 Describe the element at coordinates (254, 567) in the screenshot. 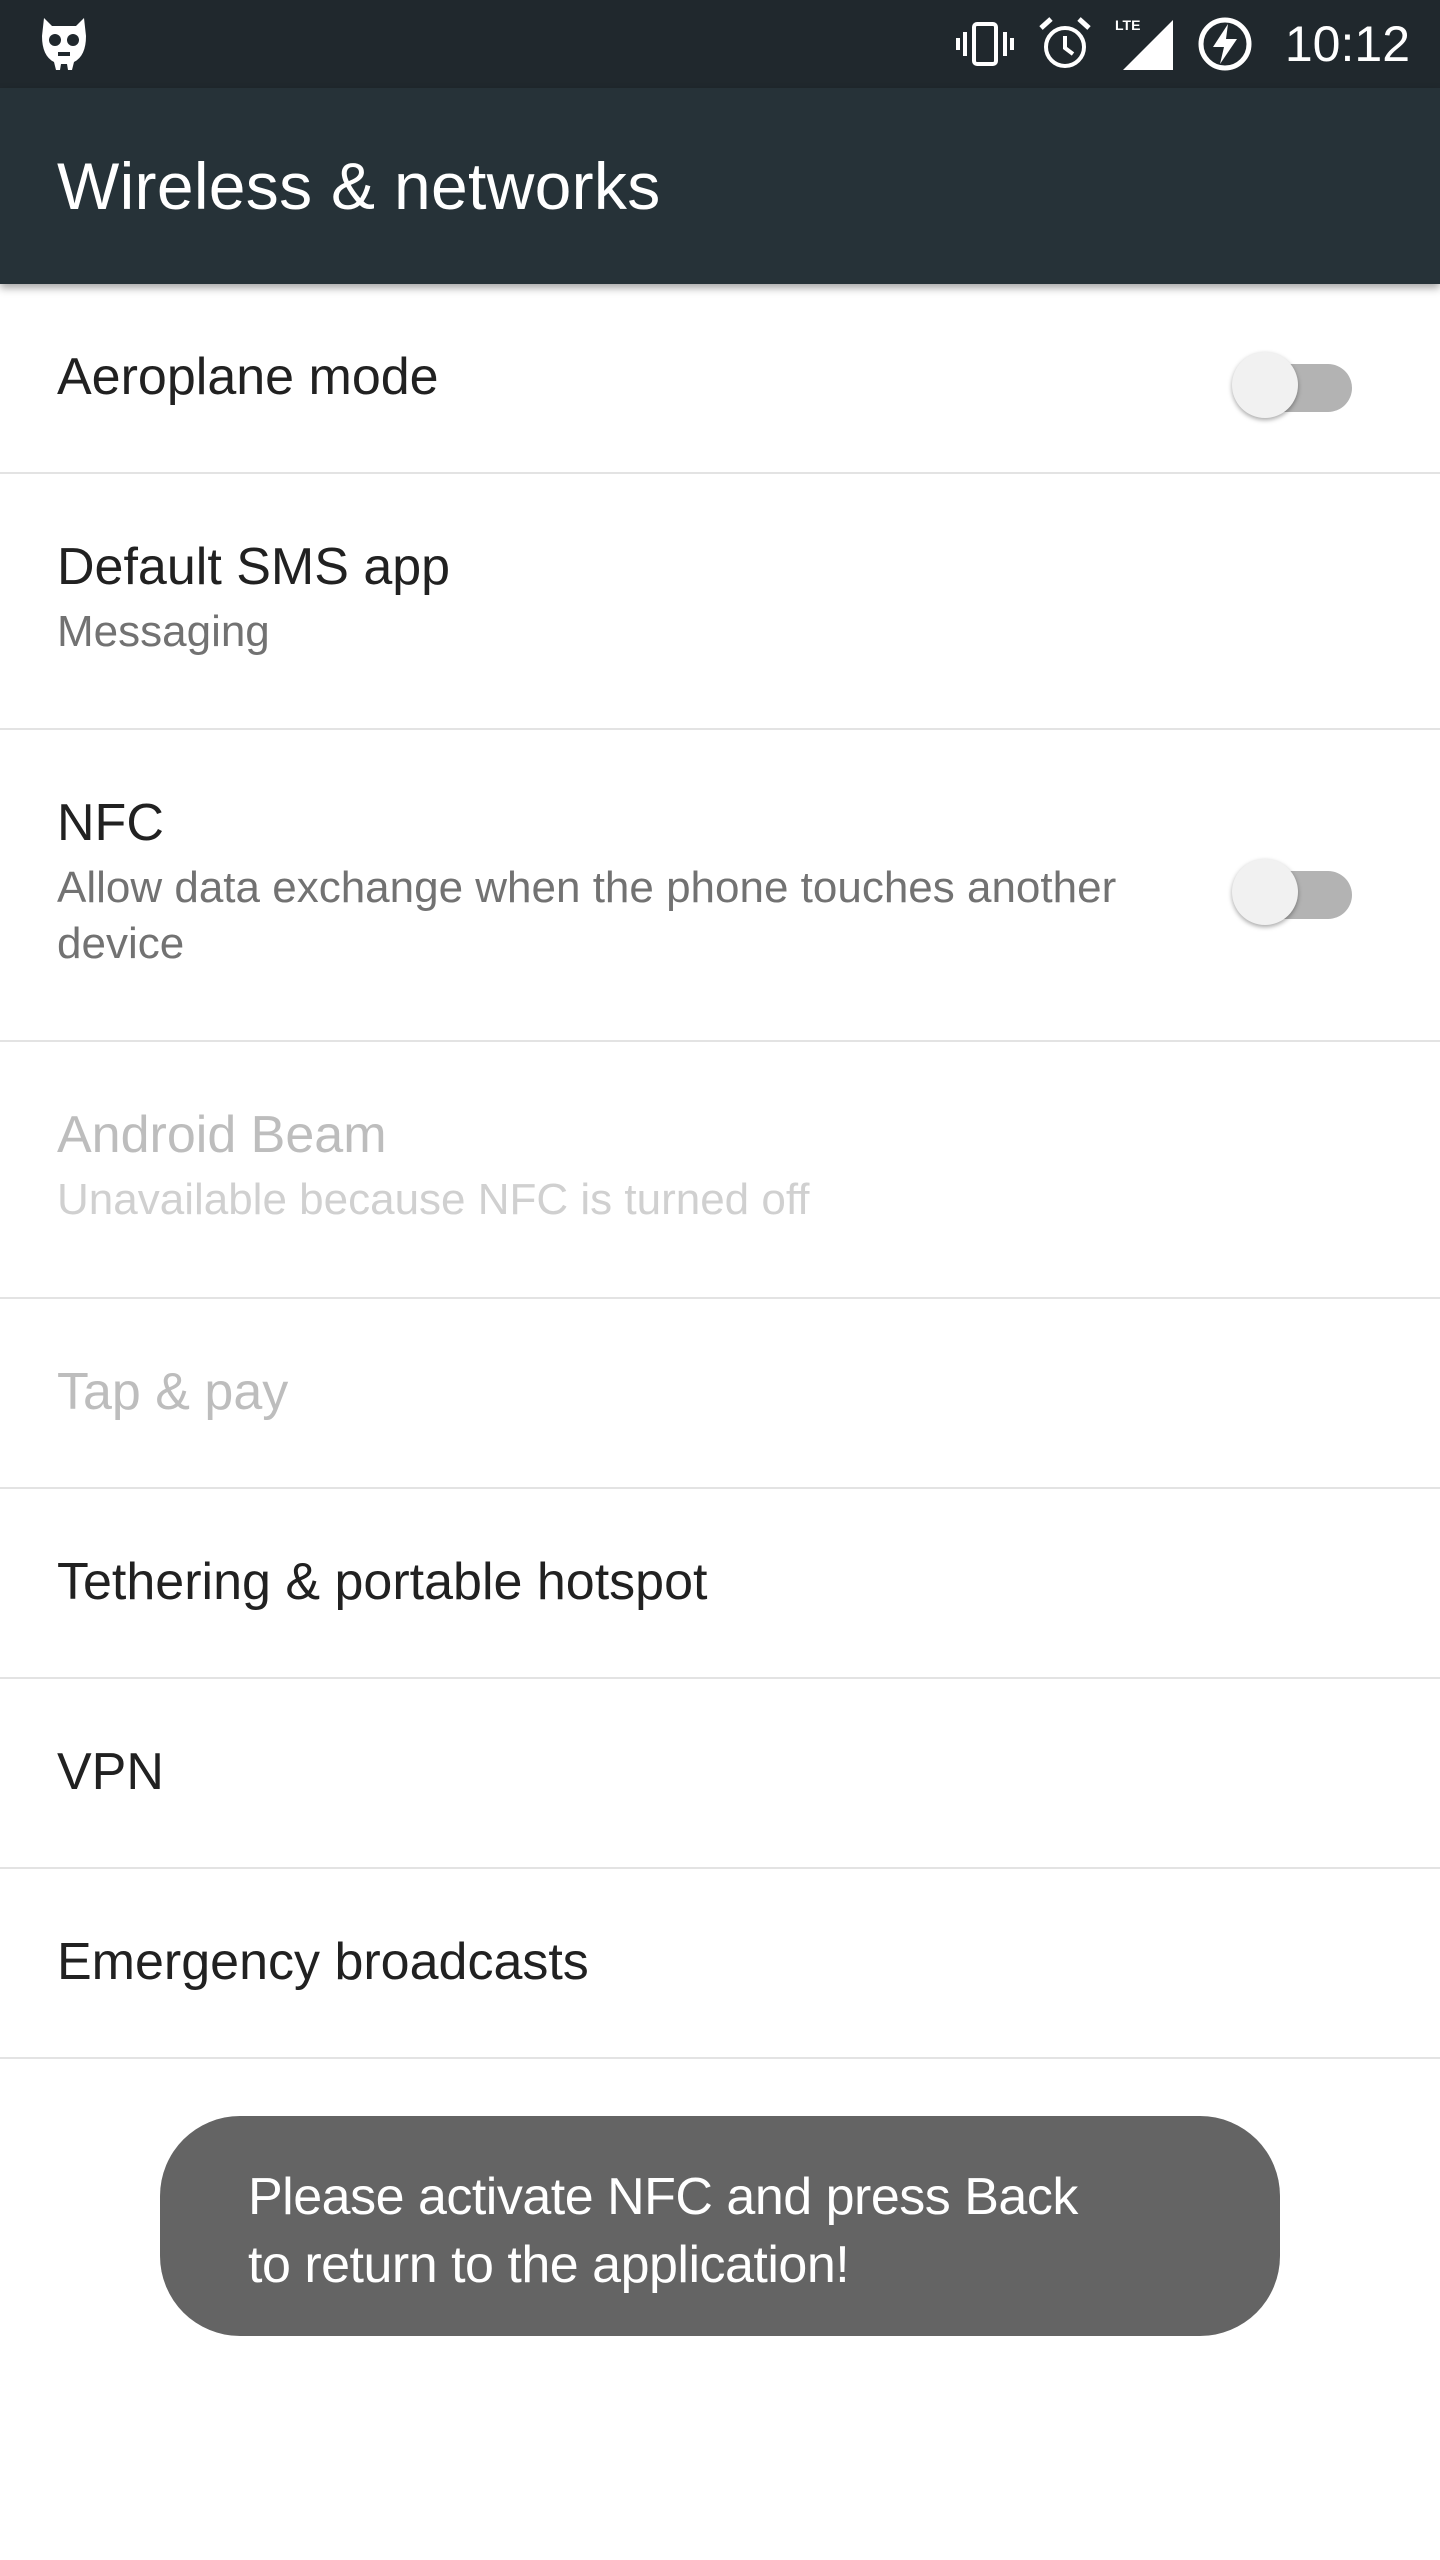

I see `setting-title: Default SMS app` at that location.